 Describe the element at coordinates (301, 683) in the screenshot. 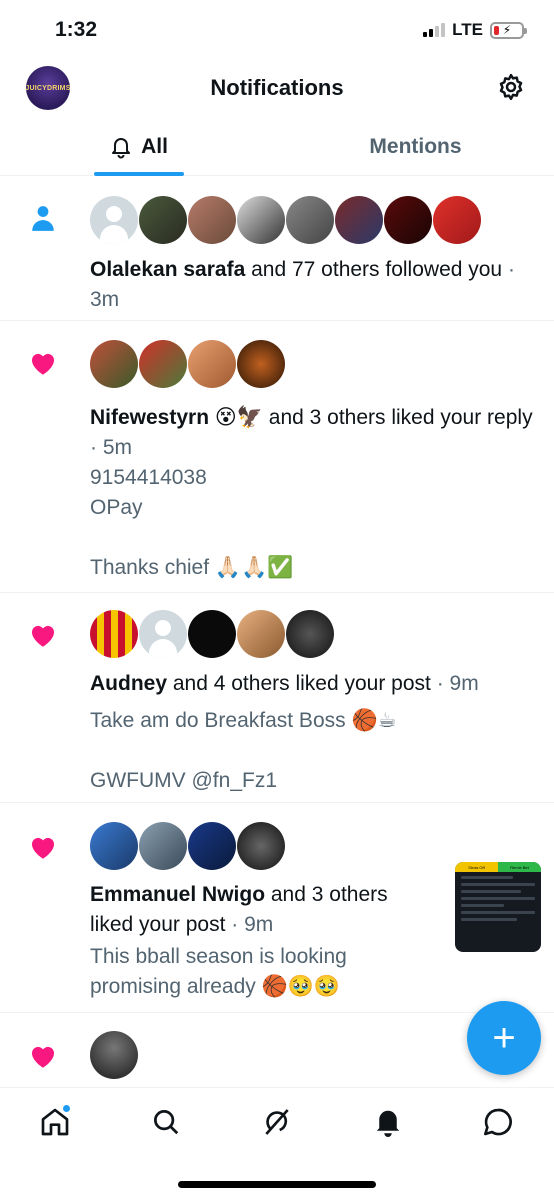

I see `notification-action: and 4 others liked your post` at that location.